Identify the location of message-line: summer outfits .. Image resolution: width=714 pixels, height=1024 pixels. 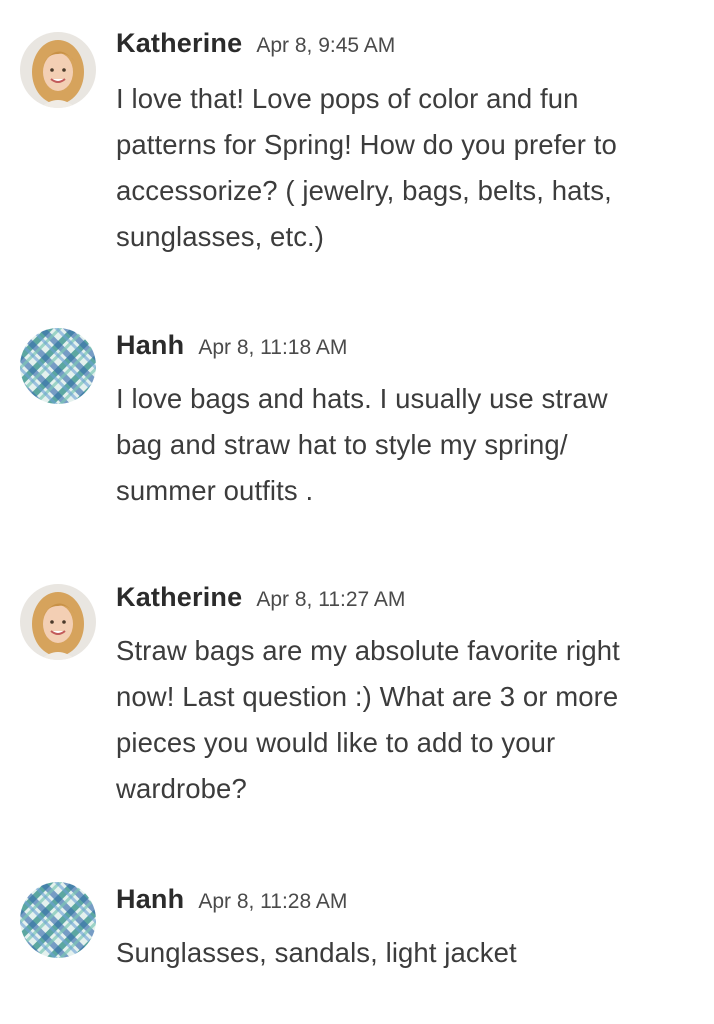
(215, 490).